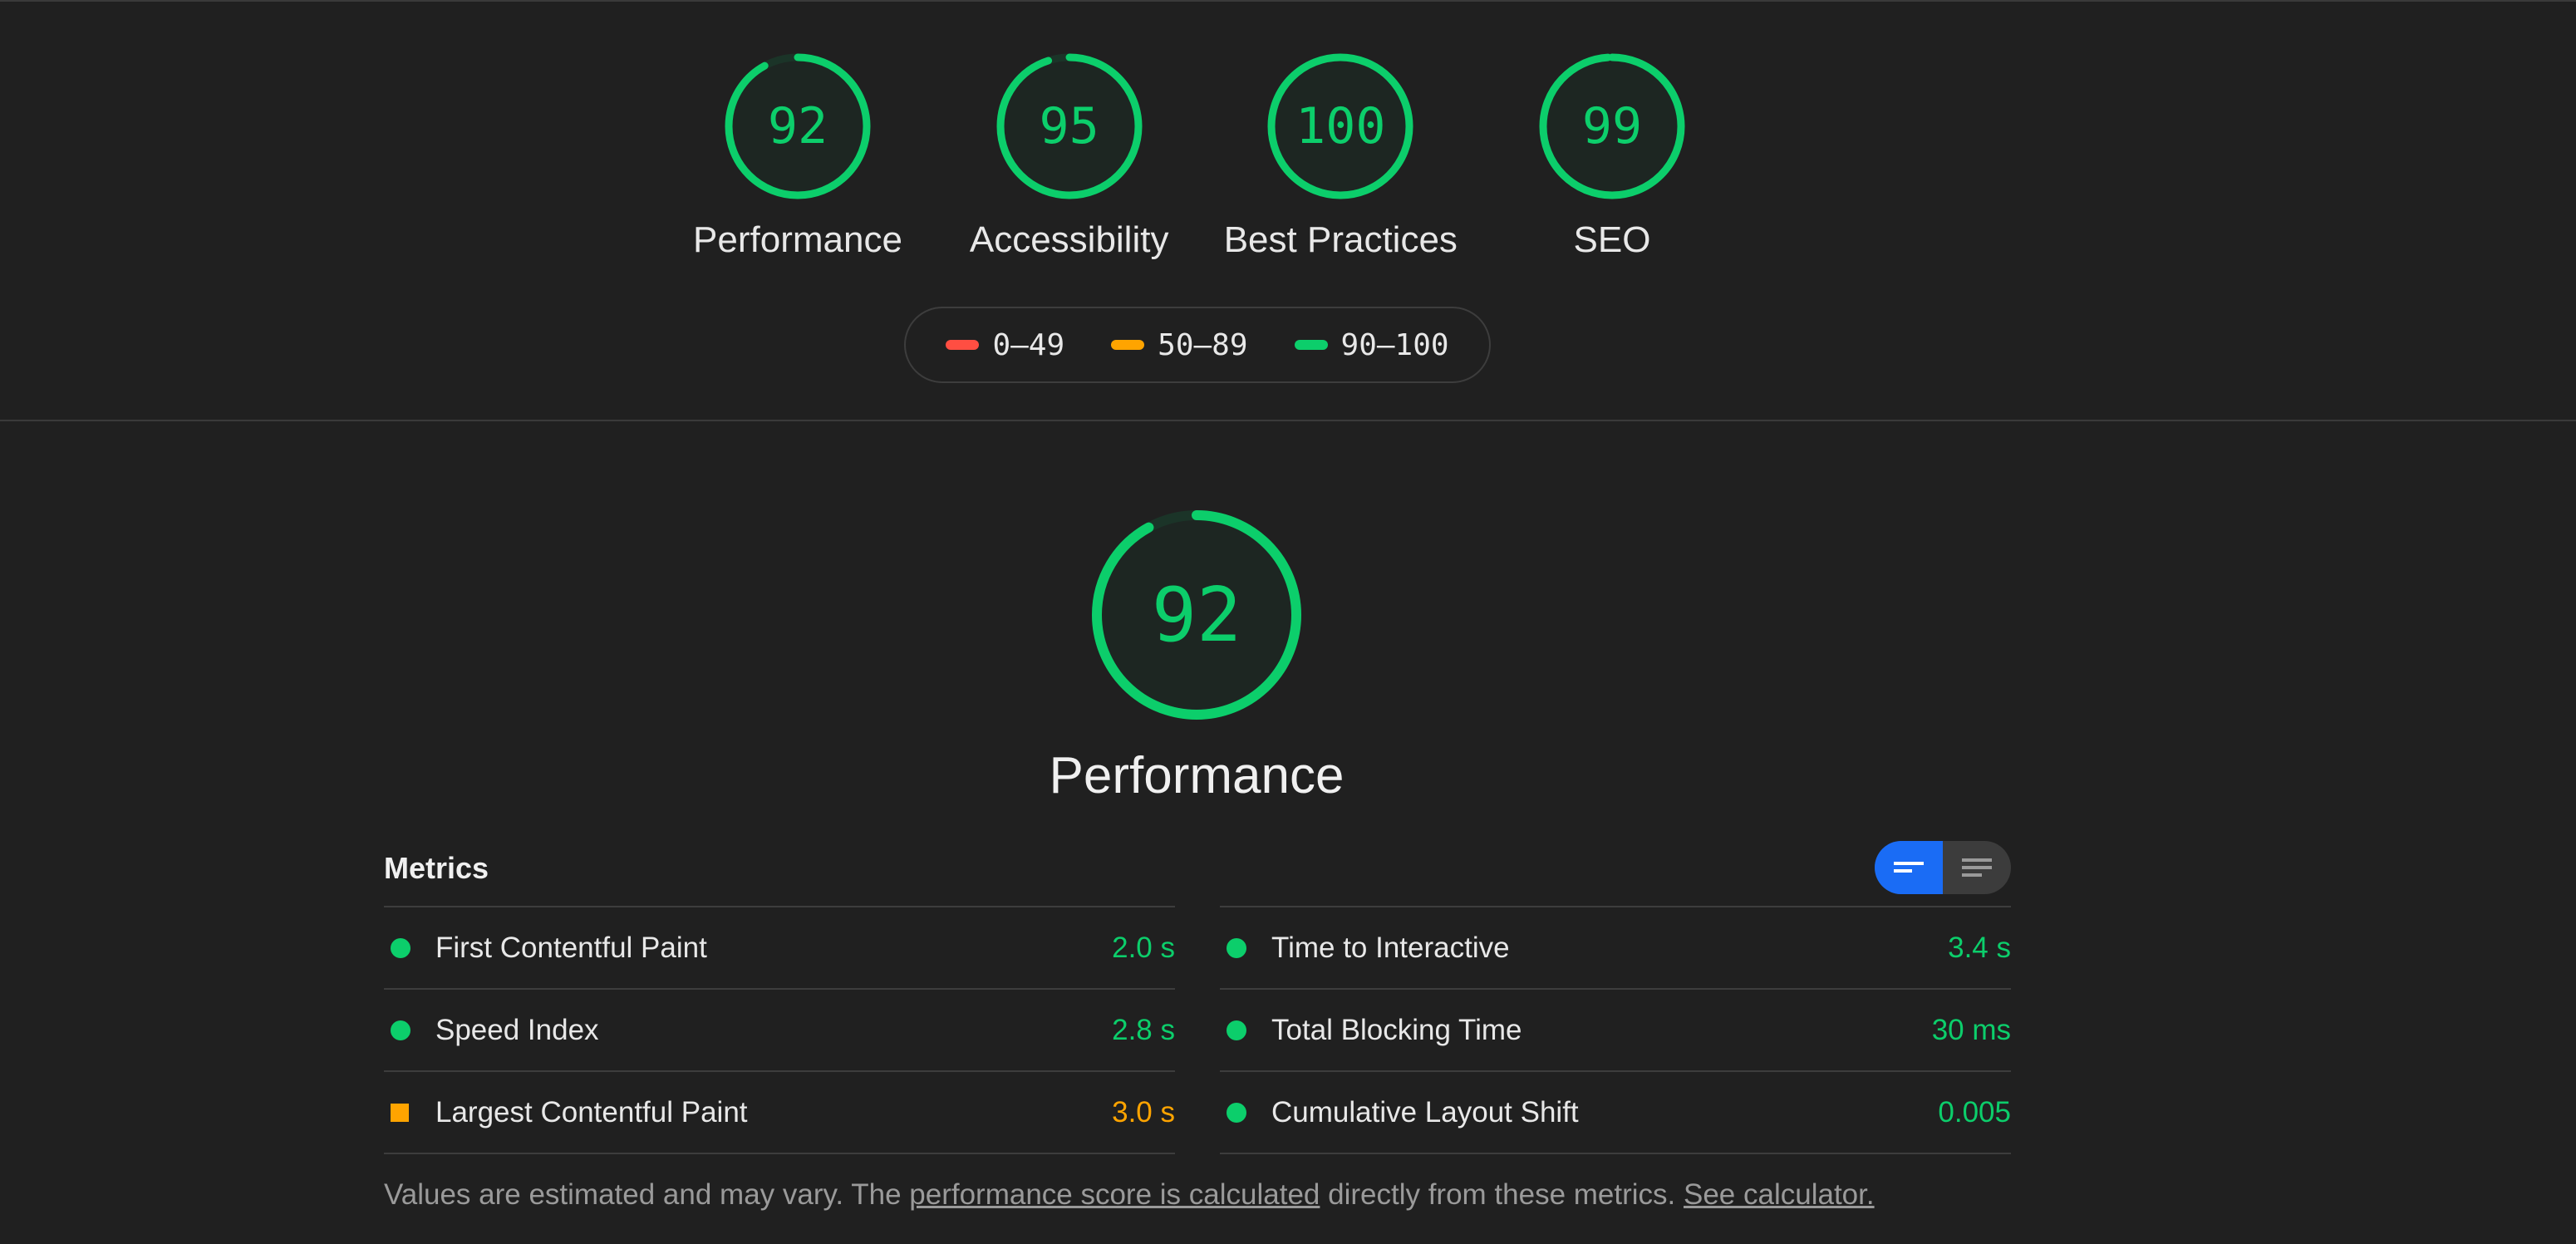 Image resolution: width=2576 pixels, height=1244 pixels. Describe the element at coordinates (1979, 947) in the screenshot. I see `metric-value: 3.4 s` at that location.